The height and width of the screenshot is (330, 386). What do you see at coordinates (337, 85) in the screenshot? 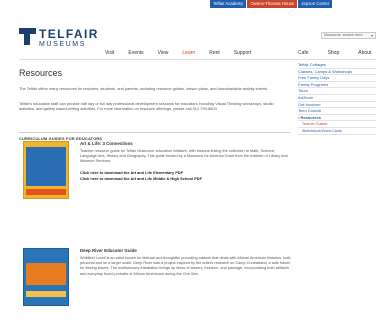
I see `sidebar-item-family-programs: Family Programs` at bounding box center [337, 85].